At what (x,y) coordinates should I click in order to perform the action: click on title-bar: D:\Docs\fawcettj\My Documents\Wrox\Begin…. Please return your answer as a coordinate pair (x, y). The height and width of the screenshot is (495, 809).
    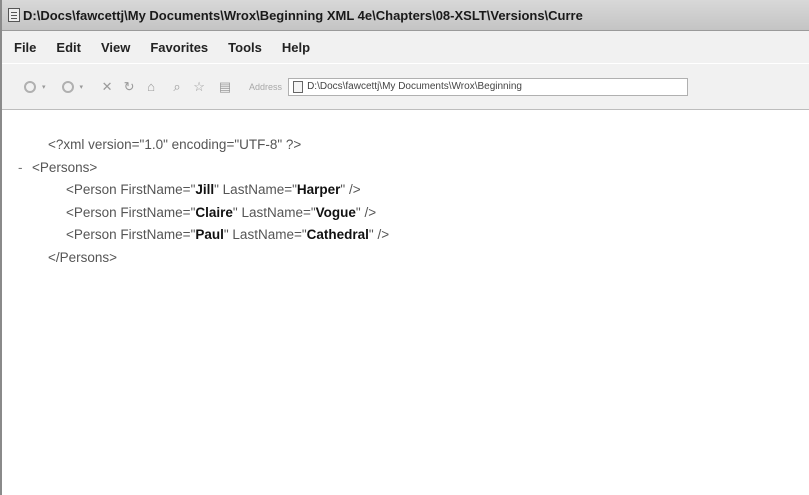
    Looking at the image, I should click on (405, 15).